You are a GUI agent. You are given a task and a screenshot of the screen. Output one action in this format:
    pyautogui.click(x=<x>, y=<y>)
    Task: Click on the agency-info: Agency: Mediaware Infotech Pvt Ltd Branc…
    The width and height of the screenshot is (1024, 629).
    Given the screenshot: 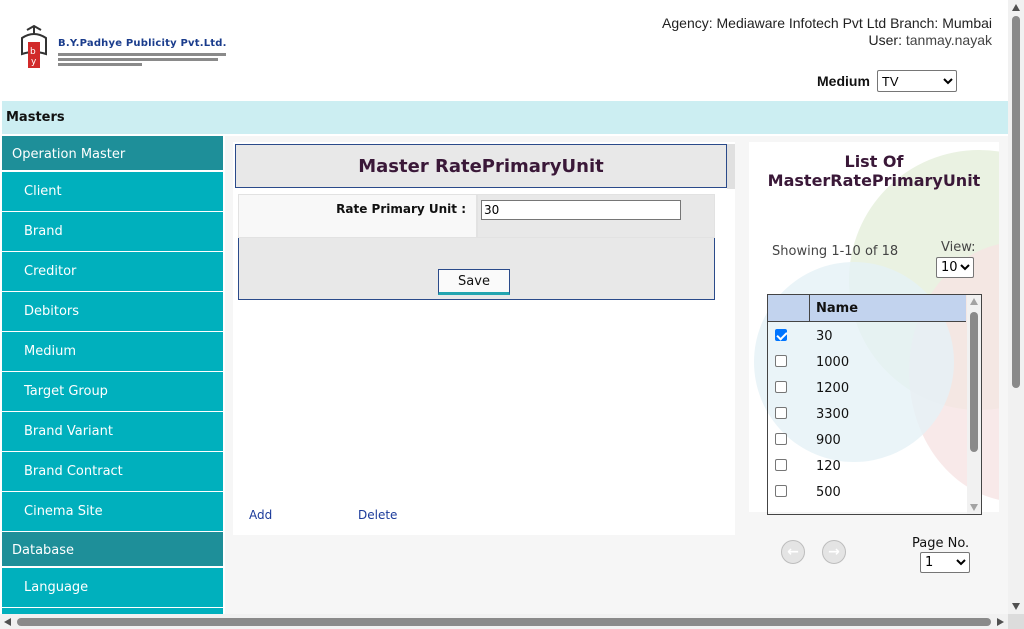 What is the action you would take?
    pyautogui.click(x=827, y=32)
    